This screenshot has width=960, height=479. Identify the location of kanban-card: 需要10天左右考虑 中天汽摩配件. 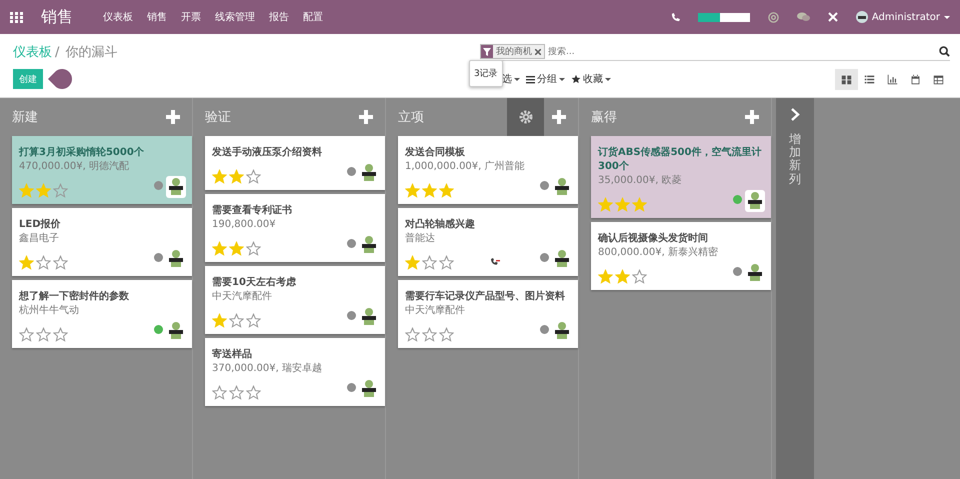
(295, 300).